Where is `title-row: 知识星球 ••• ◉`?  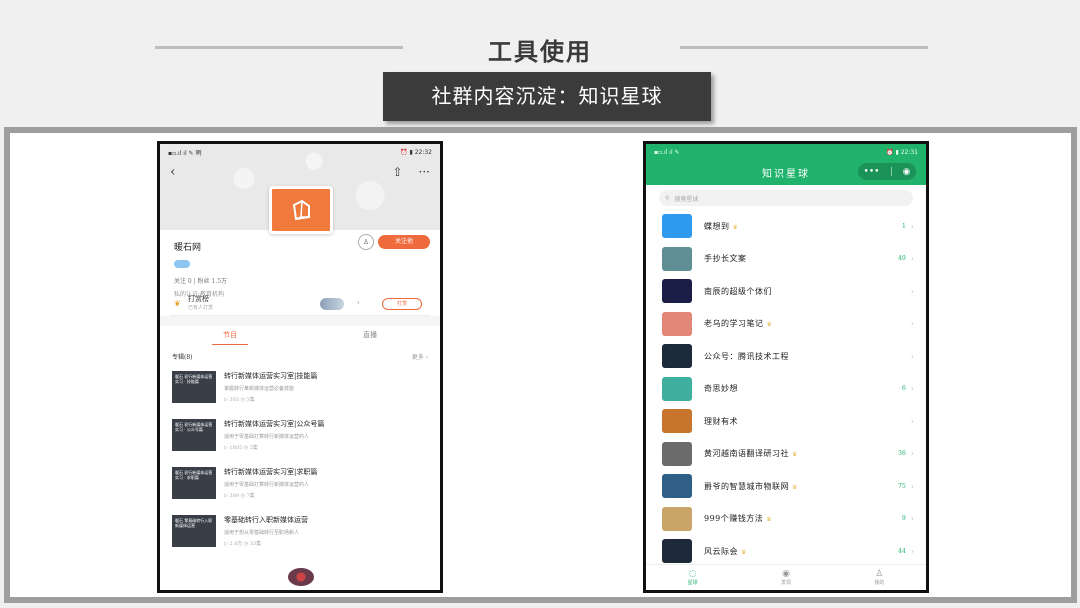 title-row: 知识星球 ••• ◉ is located at coordinates (786, 172).